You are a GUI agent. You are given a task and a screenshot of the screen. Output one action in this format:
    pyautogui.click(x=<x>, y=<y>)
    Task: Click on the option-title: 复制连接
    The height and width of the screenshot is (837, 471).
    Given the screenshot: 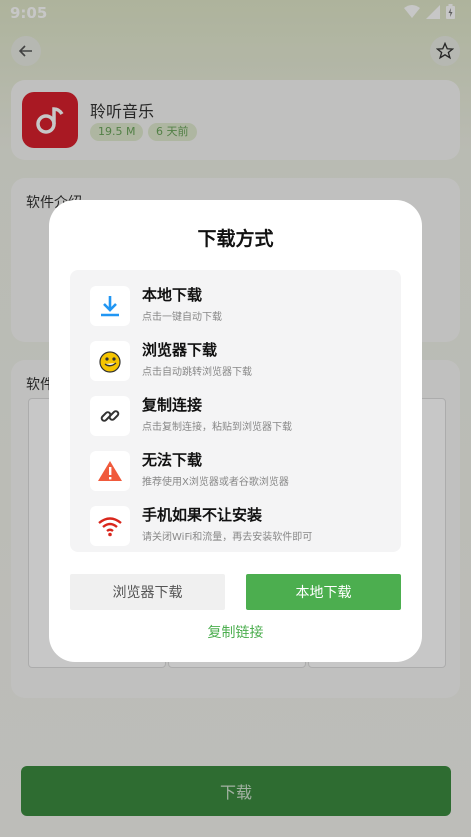 What is the action you would take?
    pyautogui.click(x=172, y=405)
    